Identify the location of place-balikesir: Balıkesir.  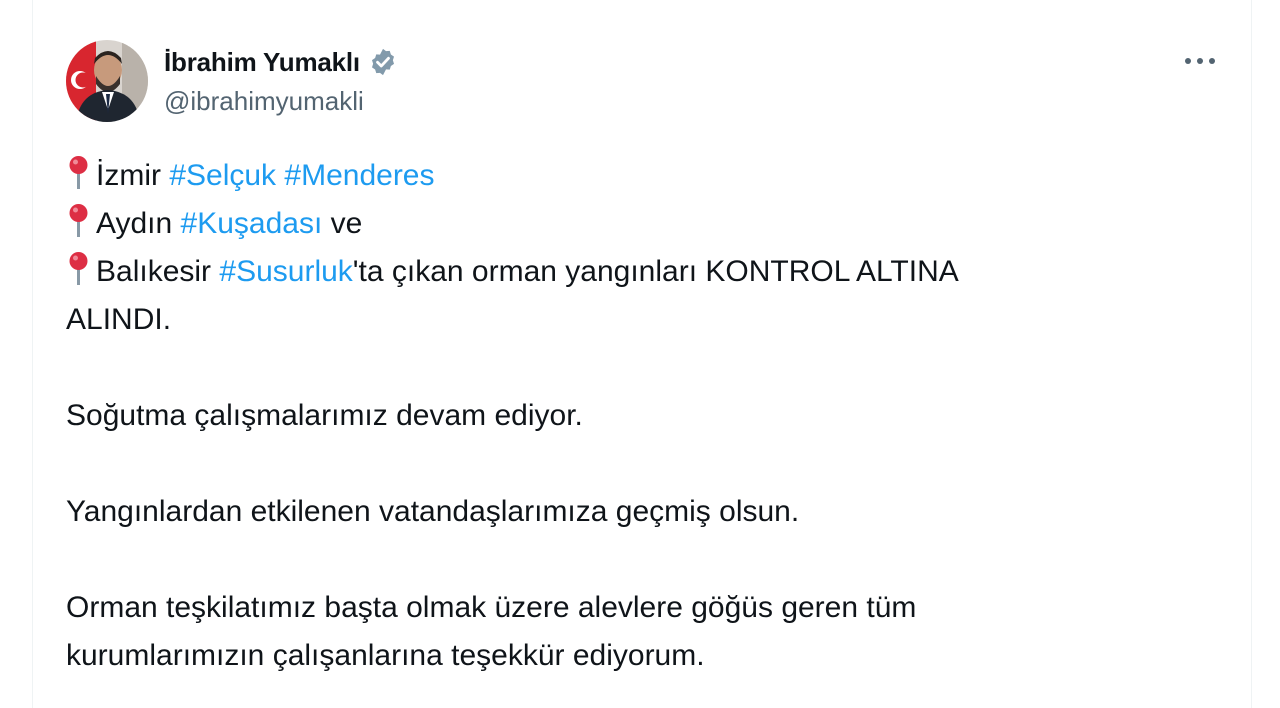
(154, 271).